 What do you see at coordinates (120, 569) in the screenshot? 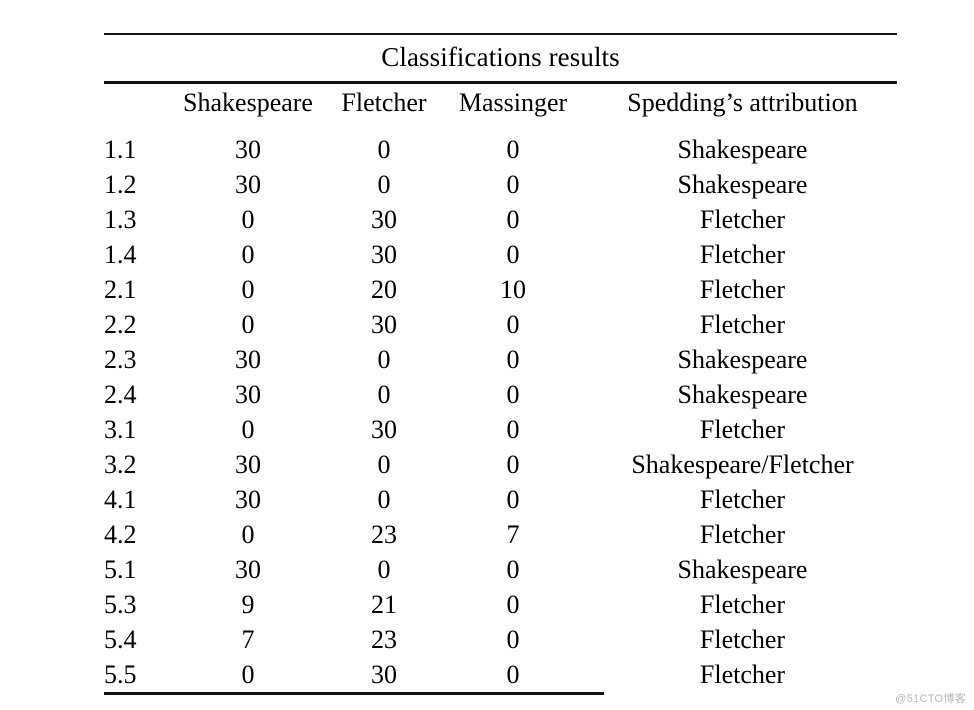
I see `row-label: 5.1` at bounding box center [120, 569].